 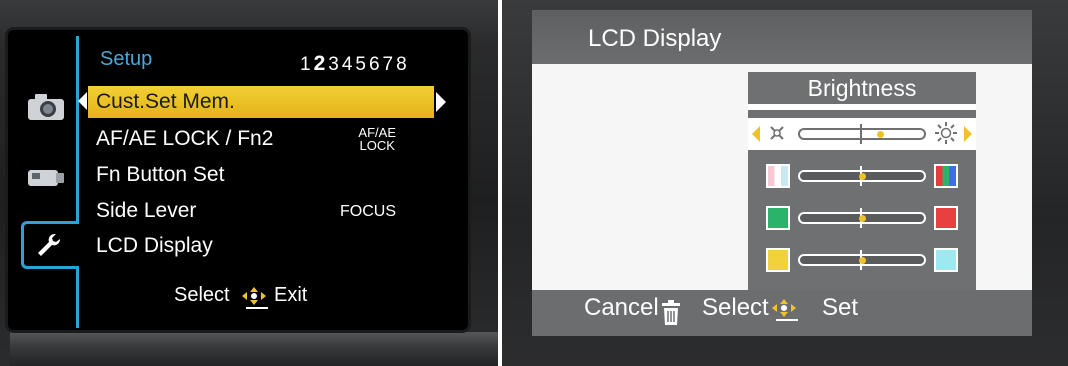 I want to click on camera-icon, so click(x=46, y=107).